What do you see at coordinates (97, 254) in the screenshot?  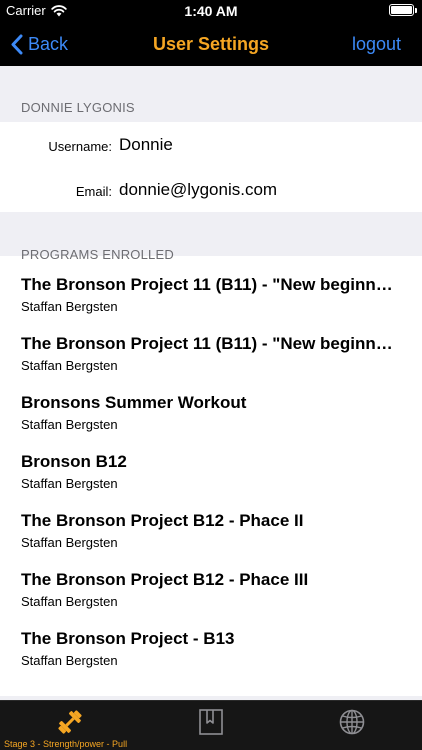 I see `programs-section-header: PROGRAMS ENROLLED` at bounding box center [97, 254].